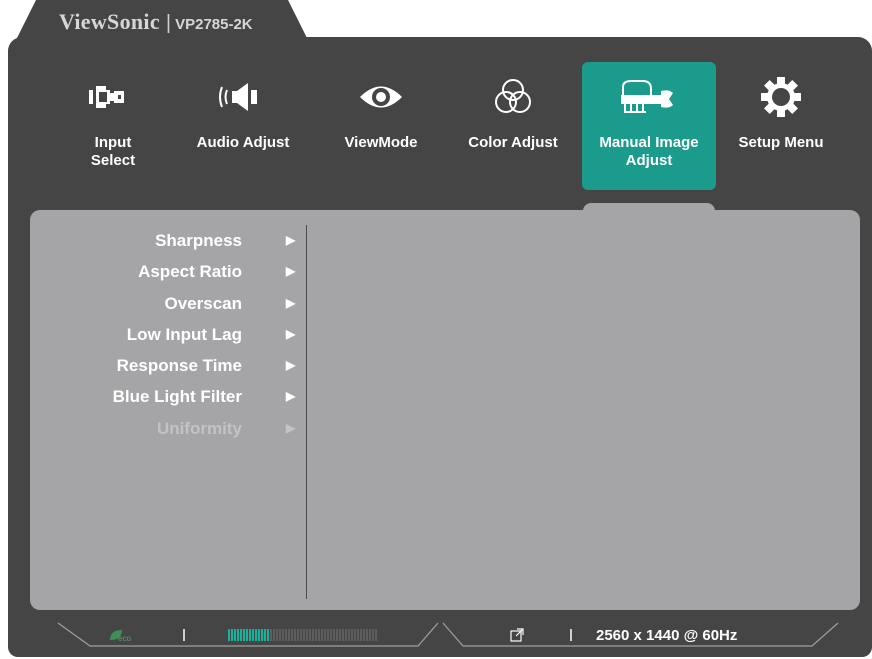  I want to click on brightness-level-meter, so click(302, 635).